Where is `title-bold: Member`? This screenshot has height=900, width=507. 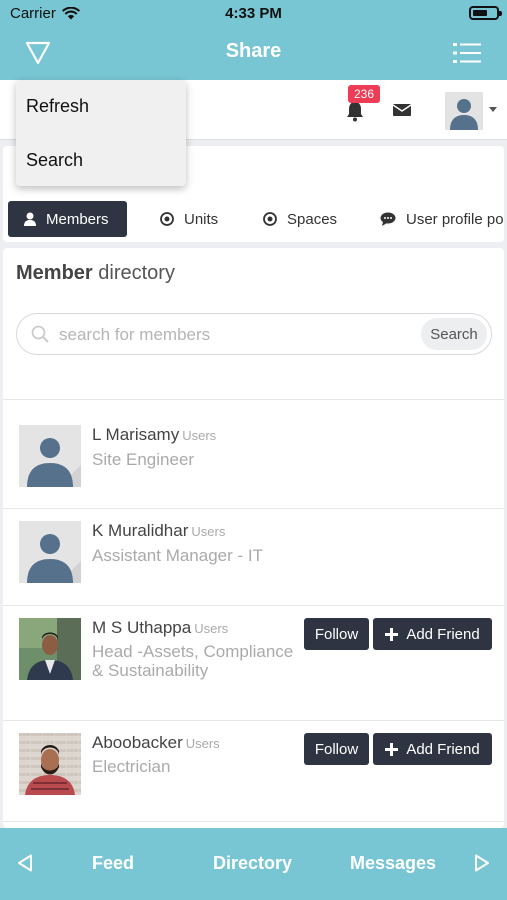
title-bold: Member is located at coordinates (54, 273).